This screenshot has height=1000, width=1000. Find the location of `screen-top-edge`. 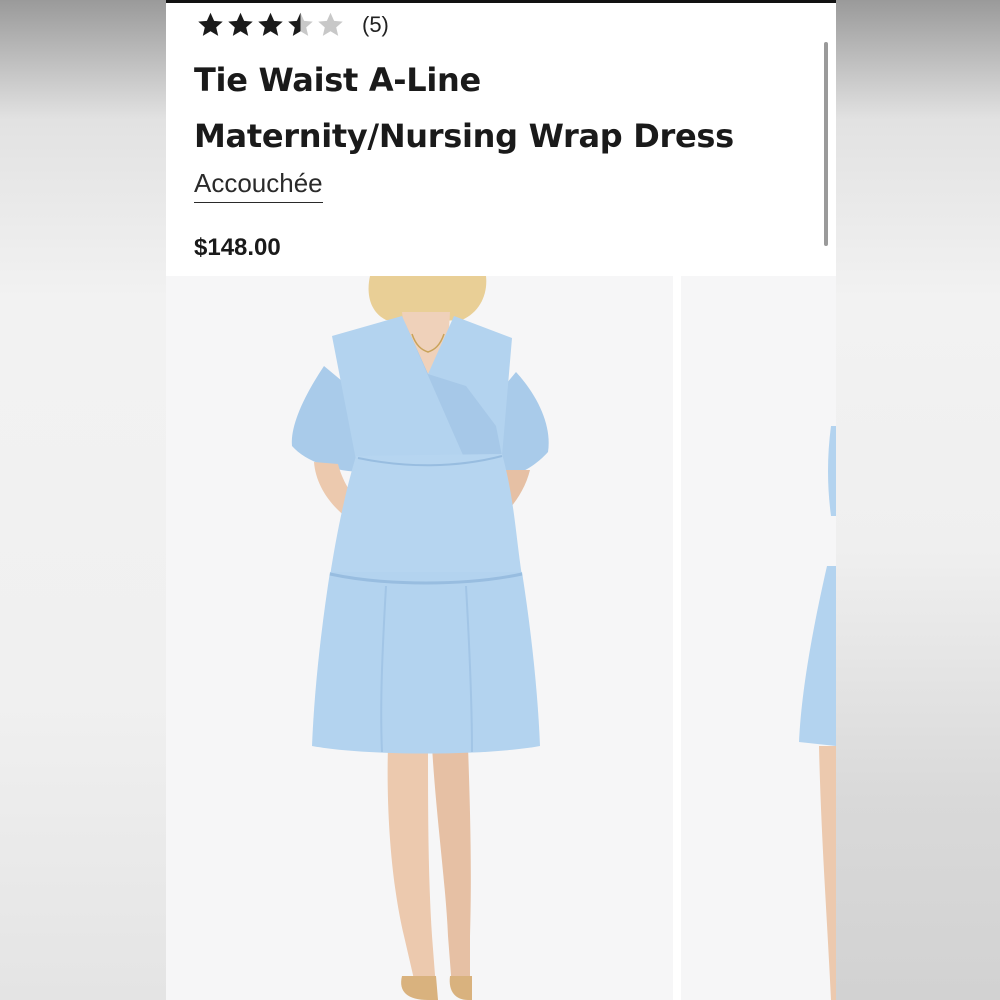

screen-top-edge is located at coordinates (501, 1).